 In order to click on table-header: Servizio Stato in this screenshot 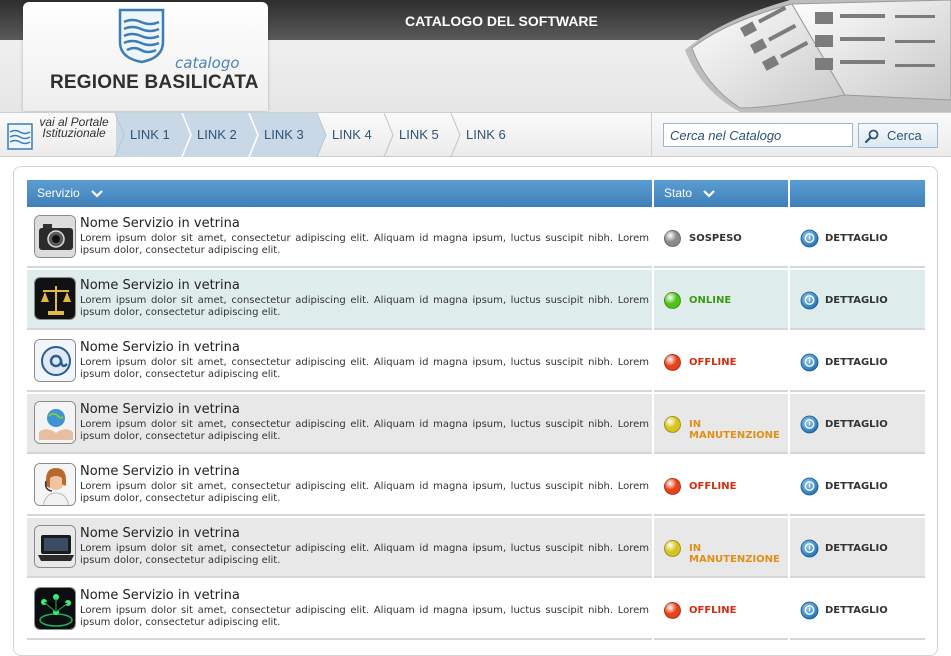, I will do `click(476, 193)`.